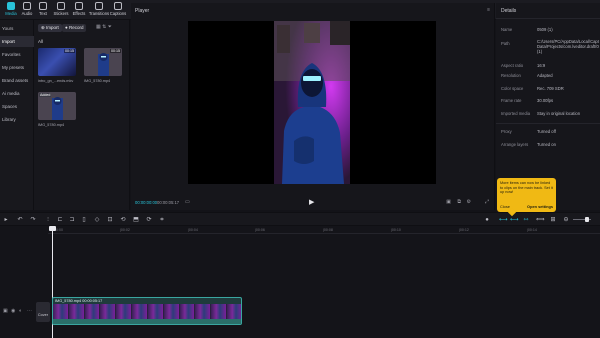 This screenshot has width=600, height=338. What do you see at coordinates (72, 220) in the screenshot?
I see `split-right-icon: ⊐` at bounding box center [72, 220].